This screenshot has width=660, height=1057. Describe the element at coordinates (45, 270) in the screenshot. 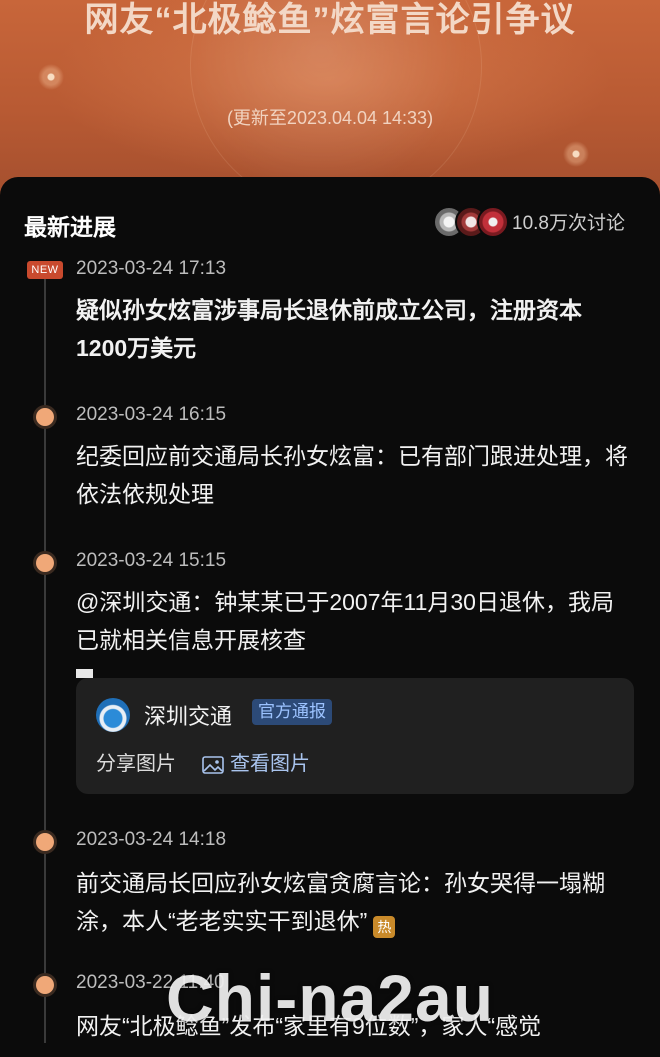

I see `new-badge: NEW` at that location.